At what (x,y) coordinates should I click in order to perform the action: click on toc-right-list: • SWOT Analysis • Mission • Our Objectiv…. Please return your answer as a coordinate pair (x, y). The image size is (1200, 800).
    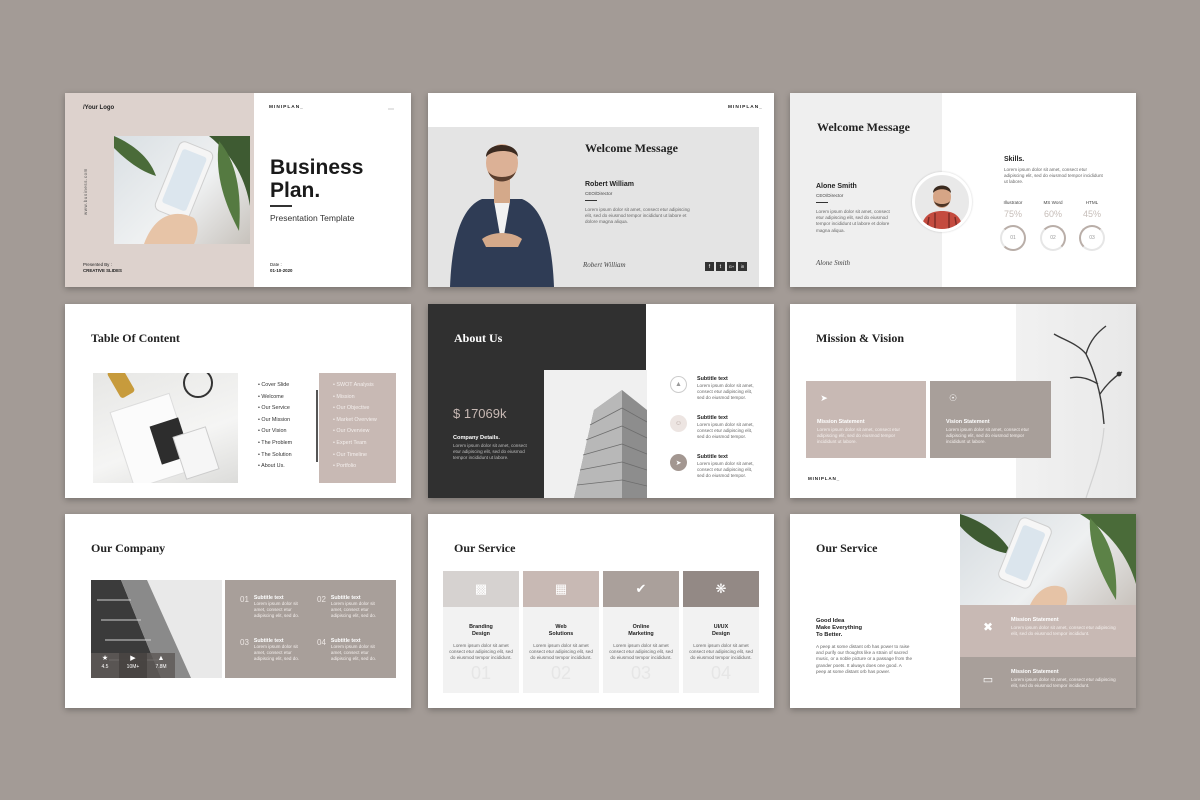
    Looking at the image, I should click on (355, 428).